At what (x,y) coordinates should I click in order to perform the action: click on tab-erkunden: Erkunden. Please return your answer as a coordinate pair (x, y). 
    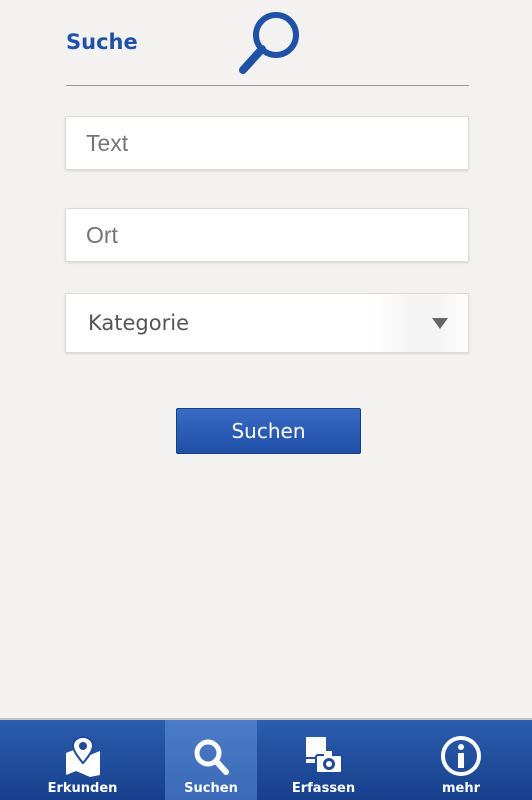
    Looking at the image, I should click on (82, 760).